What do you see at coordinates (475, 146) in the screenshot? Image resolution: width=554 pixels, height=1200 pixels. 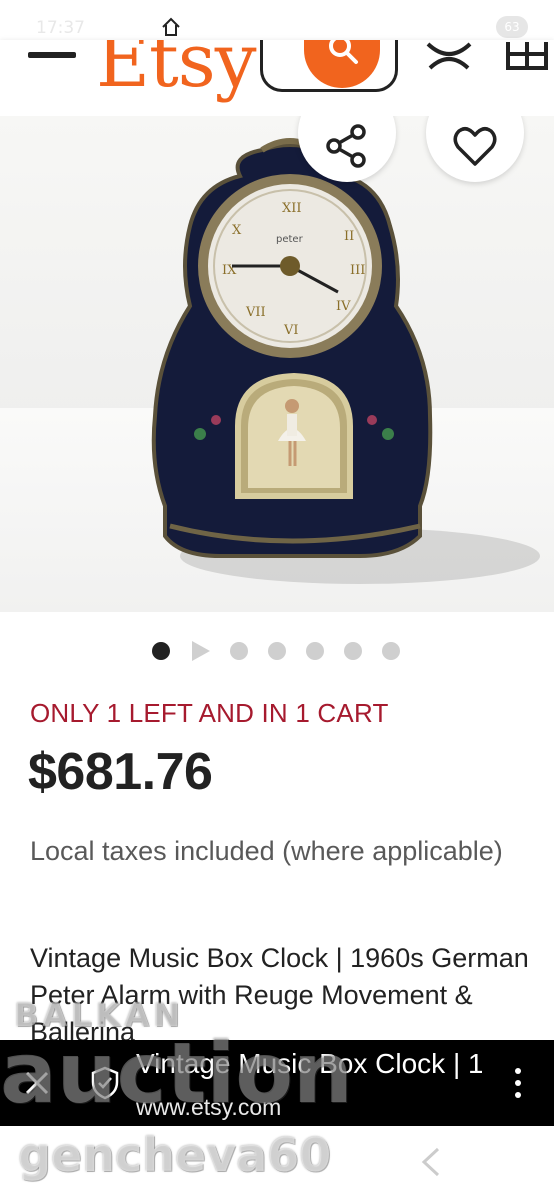 I see `heart-icon` at bounding box center [475, 146].